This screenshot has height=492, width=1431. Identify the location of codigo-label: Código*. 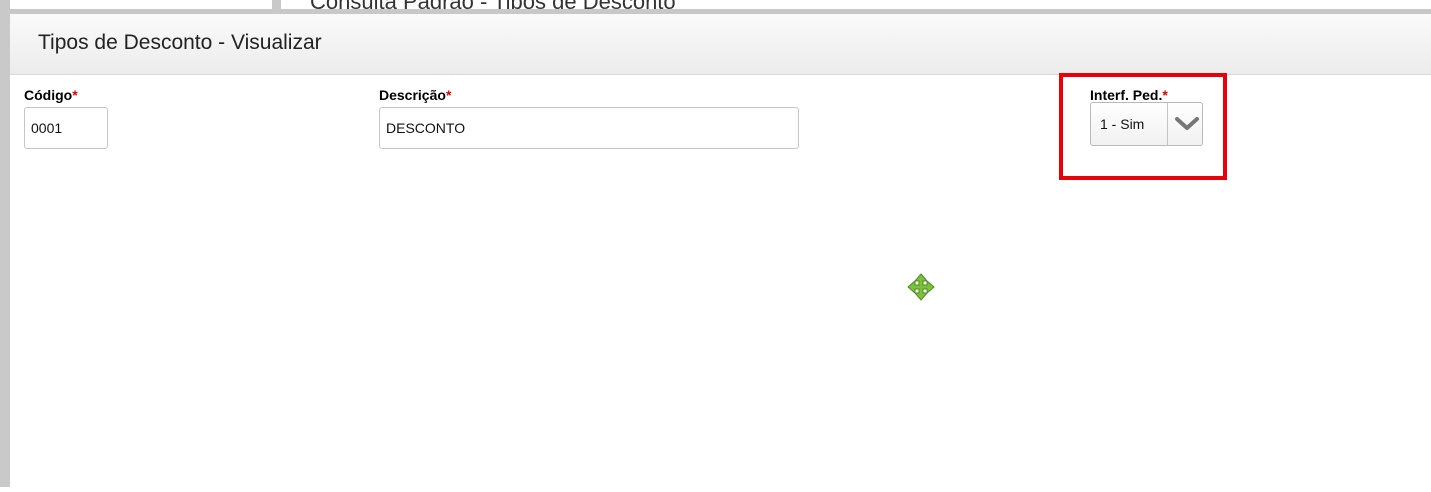
(51, 95).